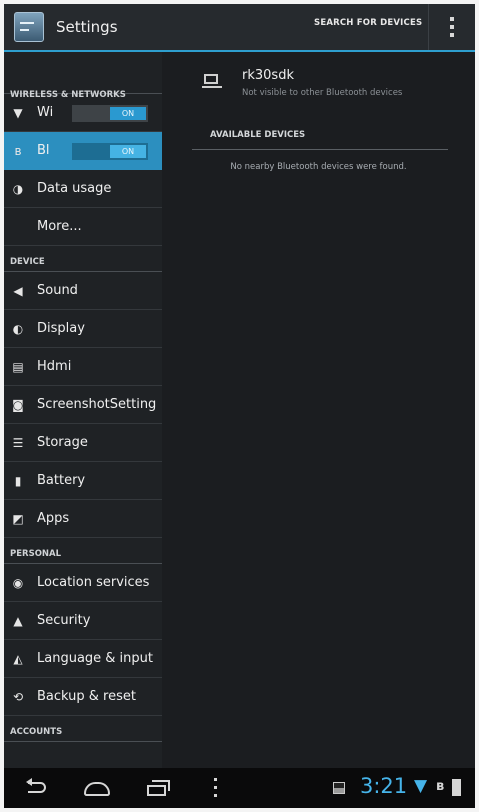  I want to click on keyboard-icon: ◭, so click(18, 659).